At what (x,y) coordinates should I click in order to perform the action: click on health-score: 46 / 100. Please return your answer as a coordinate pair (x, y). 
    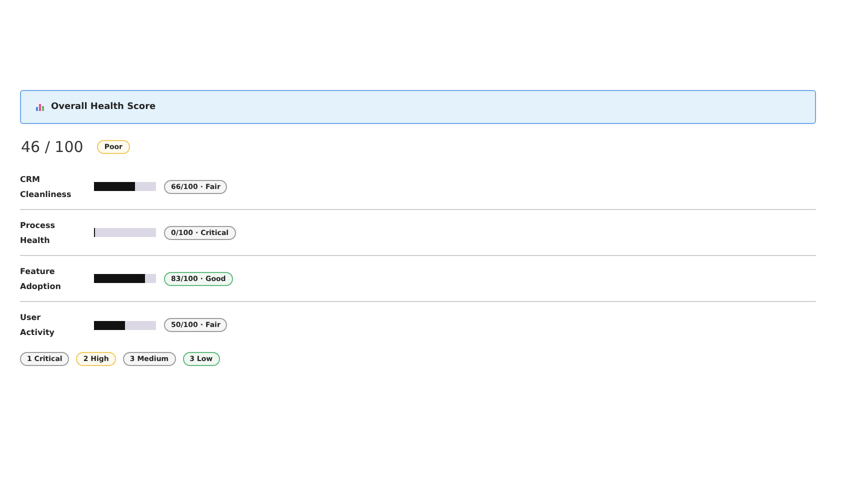
    Looking at the image, I should click on (52, 147).